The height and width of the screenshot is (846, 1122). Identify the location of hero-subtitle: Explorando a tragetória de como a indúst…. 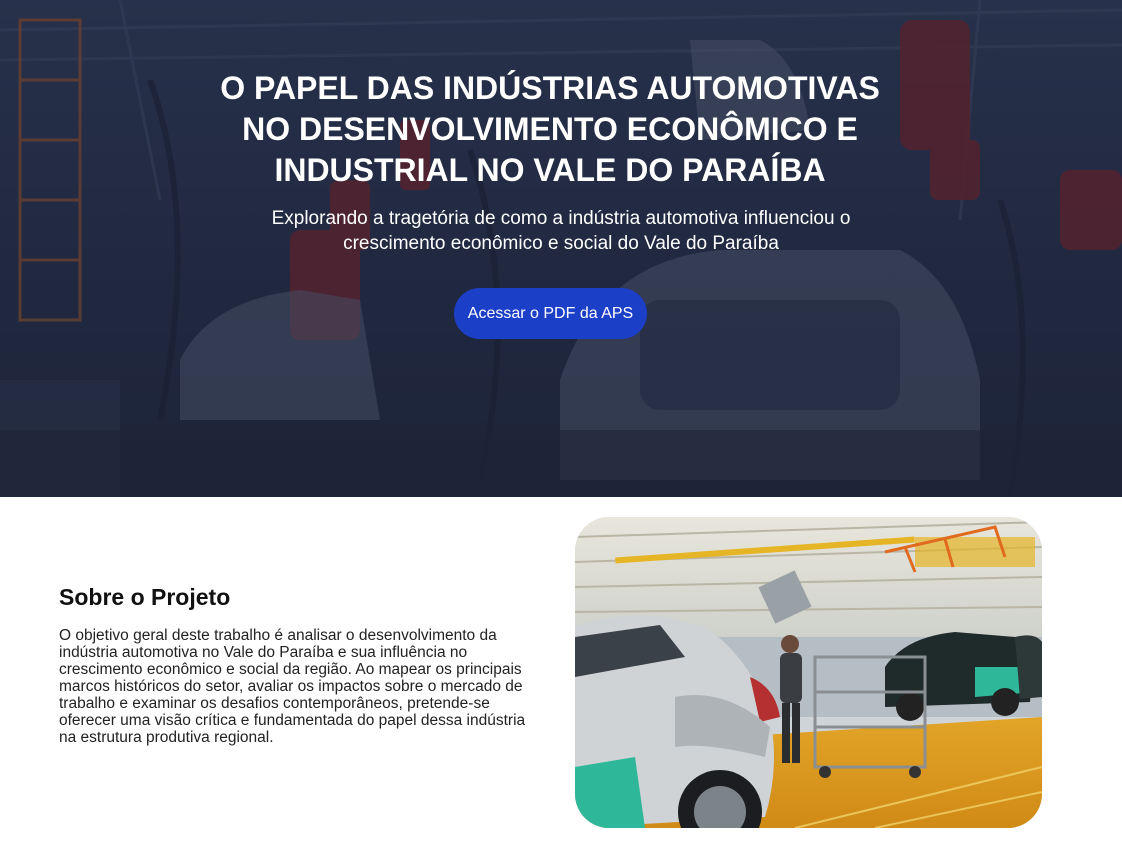
(561, 231).